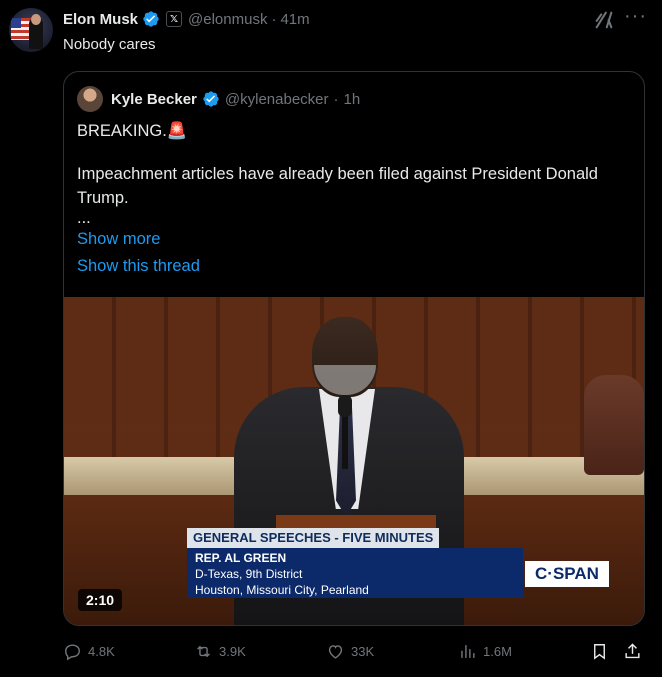  What do you see at coordinates (21, 29) in the screenshot?
I see `flag-graphic` at bounding box center [21, 29].